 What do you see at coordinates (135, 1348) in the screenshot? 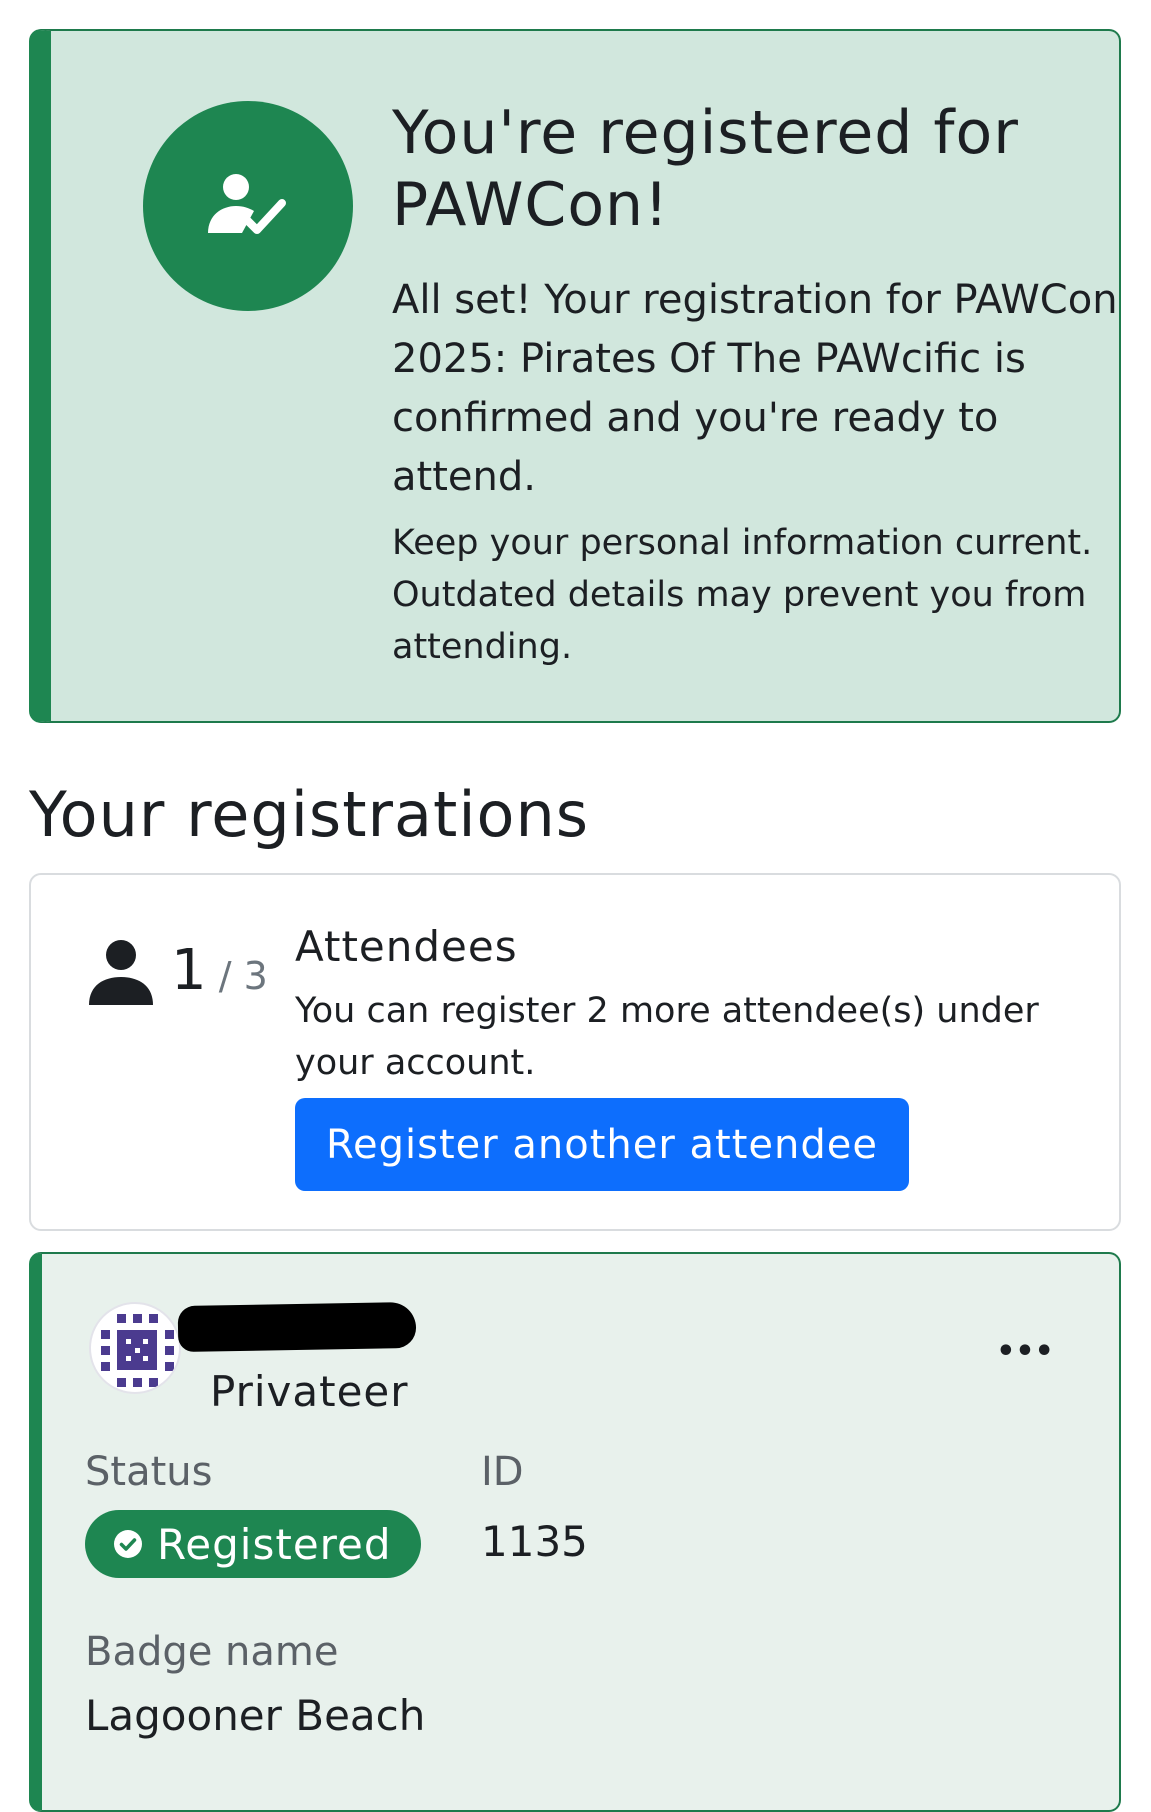
I see `pixel-avatar-icon` at bounding box center [135, 1348].